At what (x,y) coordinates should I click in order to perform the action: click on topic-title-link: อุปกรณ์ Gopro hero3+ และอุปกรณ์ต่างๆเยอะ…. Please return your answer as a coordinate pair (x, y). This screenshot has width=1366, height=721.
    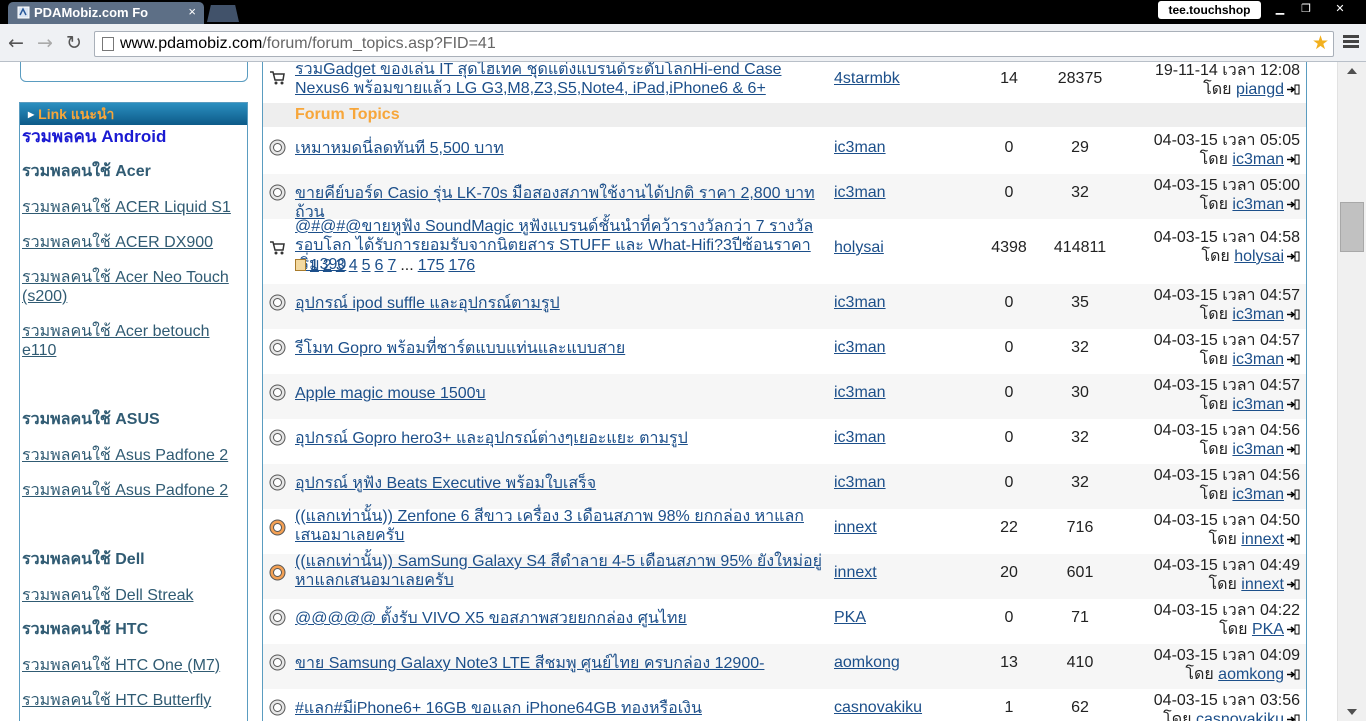
    Looking at the image, I should click on (560, 438).